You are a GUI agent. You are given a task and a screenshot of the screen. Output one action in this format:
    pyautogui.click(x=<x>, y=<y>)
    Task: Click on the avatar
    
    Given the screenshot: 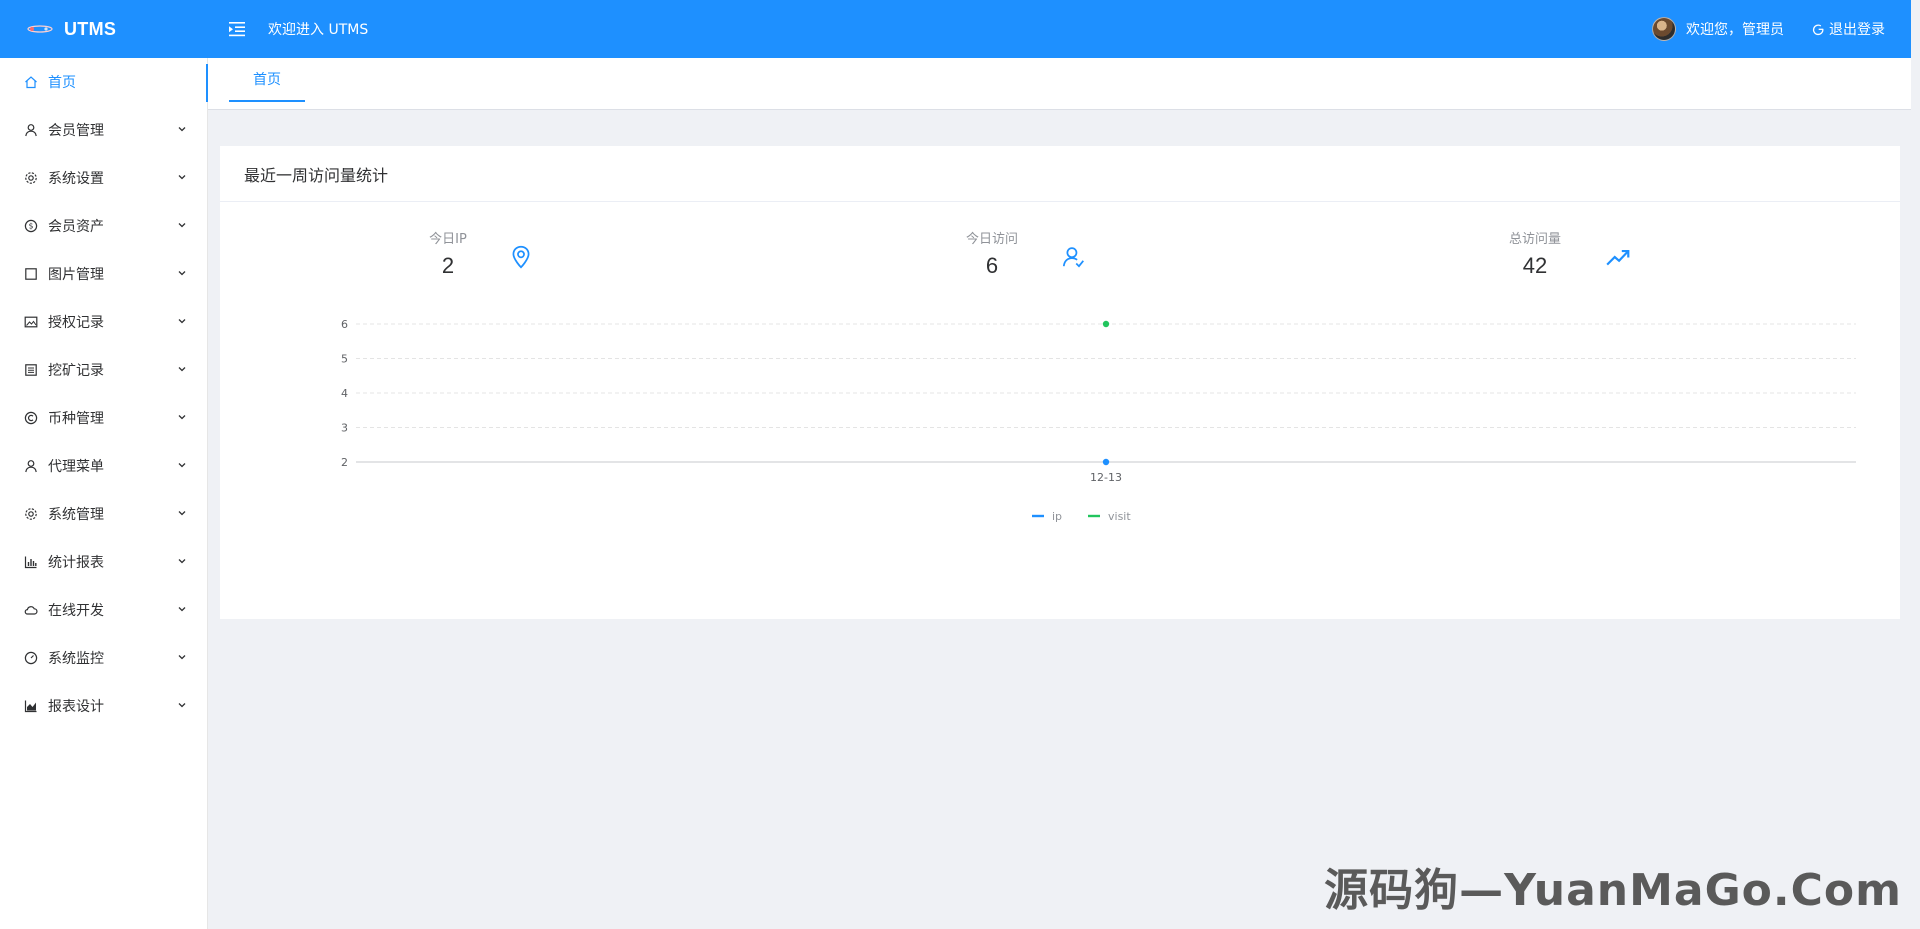 What is the action you would take?
    pyautogui.click(x=1664, y=29)
    